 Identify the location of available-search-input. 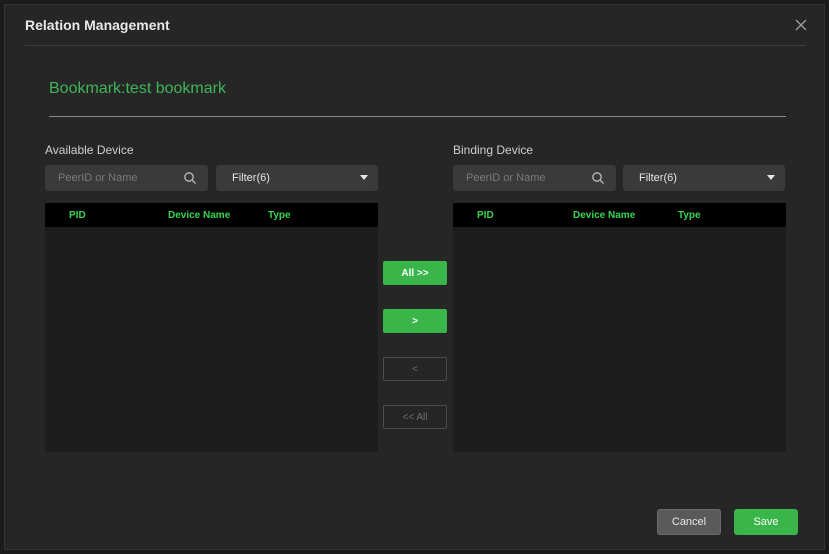
(112, 178).